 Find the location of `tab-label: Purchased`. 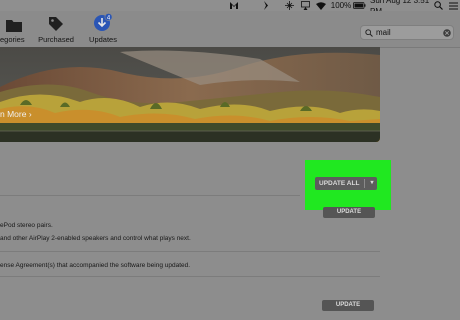

tab-label: Purchased is located at coordinates (56, 39).